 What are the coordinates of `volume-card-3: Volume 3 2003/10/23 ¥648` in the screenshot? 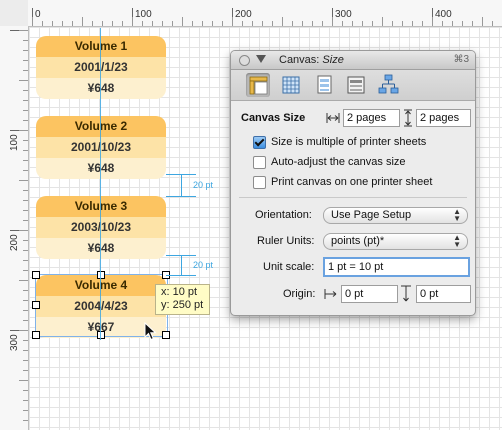 It's located at (101, 227).